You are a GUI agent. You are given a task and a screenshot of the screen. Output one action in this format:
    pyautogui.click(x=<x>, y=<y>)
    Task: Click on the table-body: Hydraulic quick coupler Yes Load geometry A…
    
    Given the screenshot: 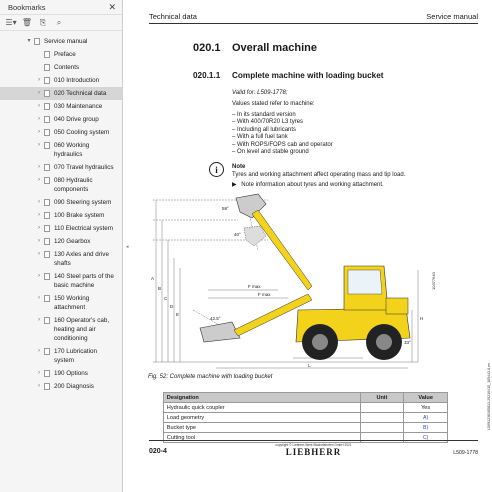 What is the action you would take?
    pyautogui.click(x=298, y=422)
    